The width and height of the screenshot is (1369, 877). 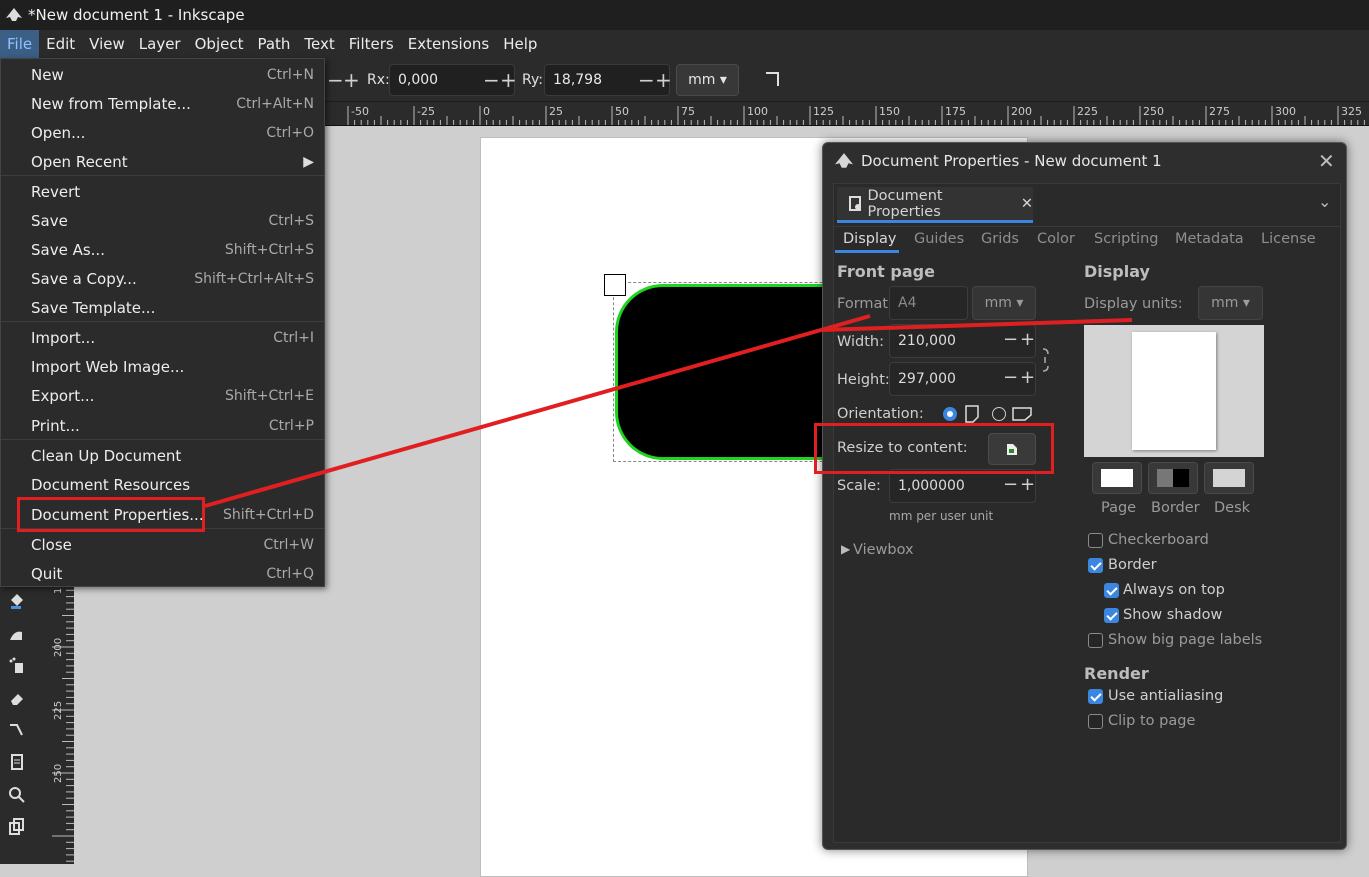 What do you see at coordinates (17, 666) in the screenshot?
I see `spray-icon` at bounding box center [17, 666].